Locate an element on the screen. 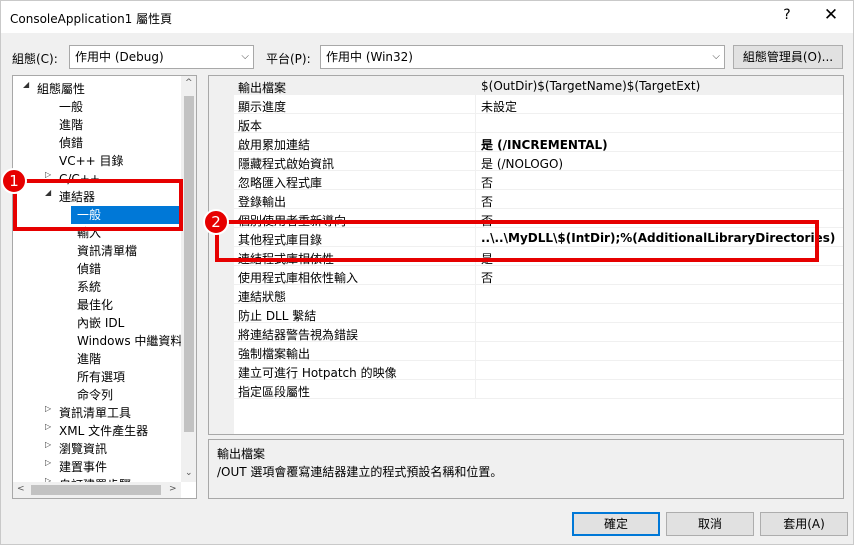  tree-item-label: 命令列 is located at coordinates (95, 395).